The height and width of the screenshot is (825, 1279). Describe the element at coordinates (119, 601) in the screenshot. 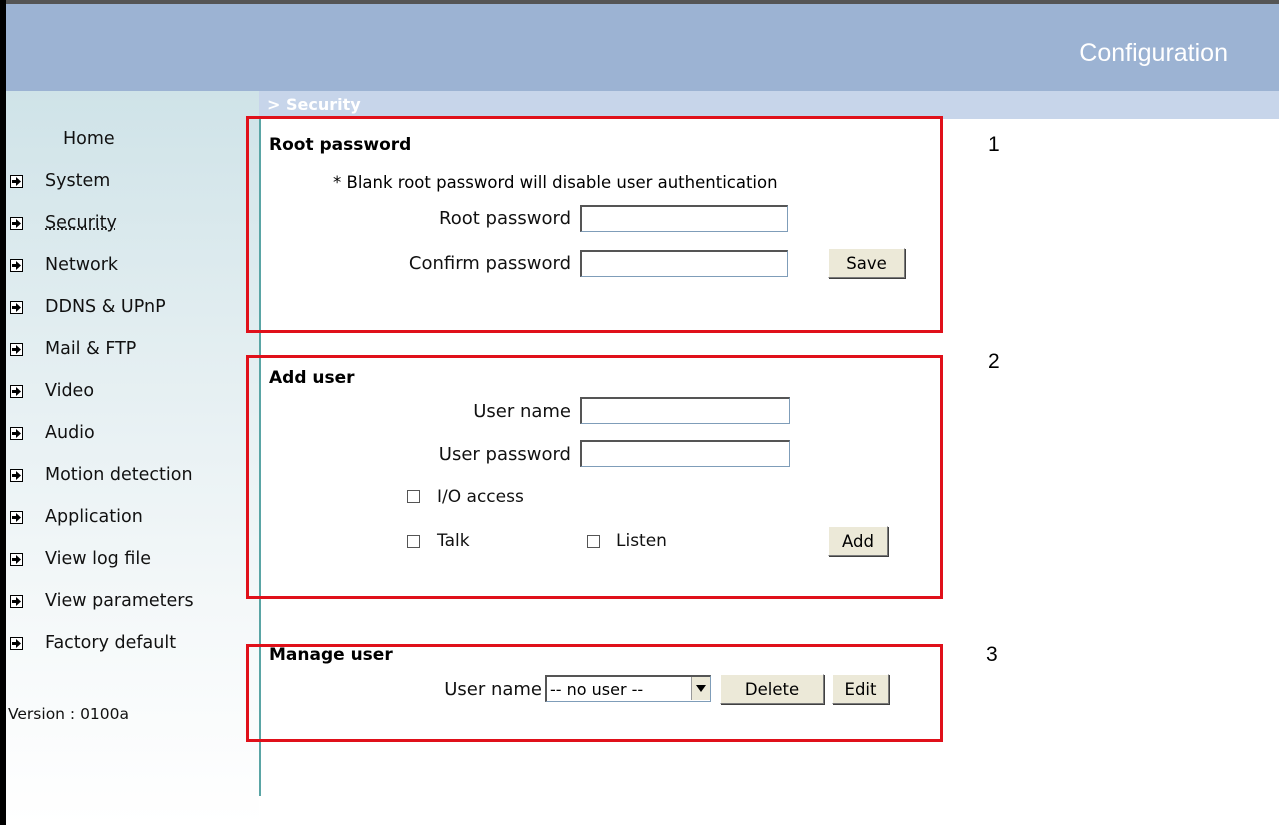

I see `sidebar-item-label: View parameters` at that location.